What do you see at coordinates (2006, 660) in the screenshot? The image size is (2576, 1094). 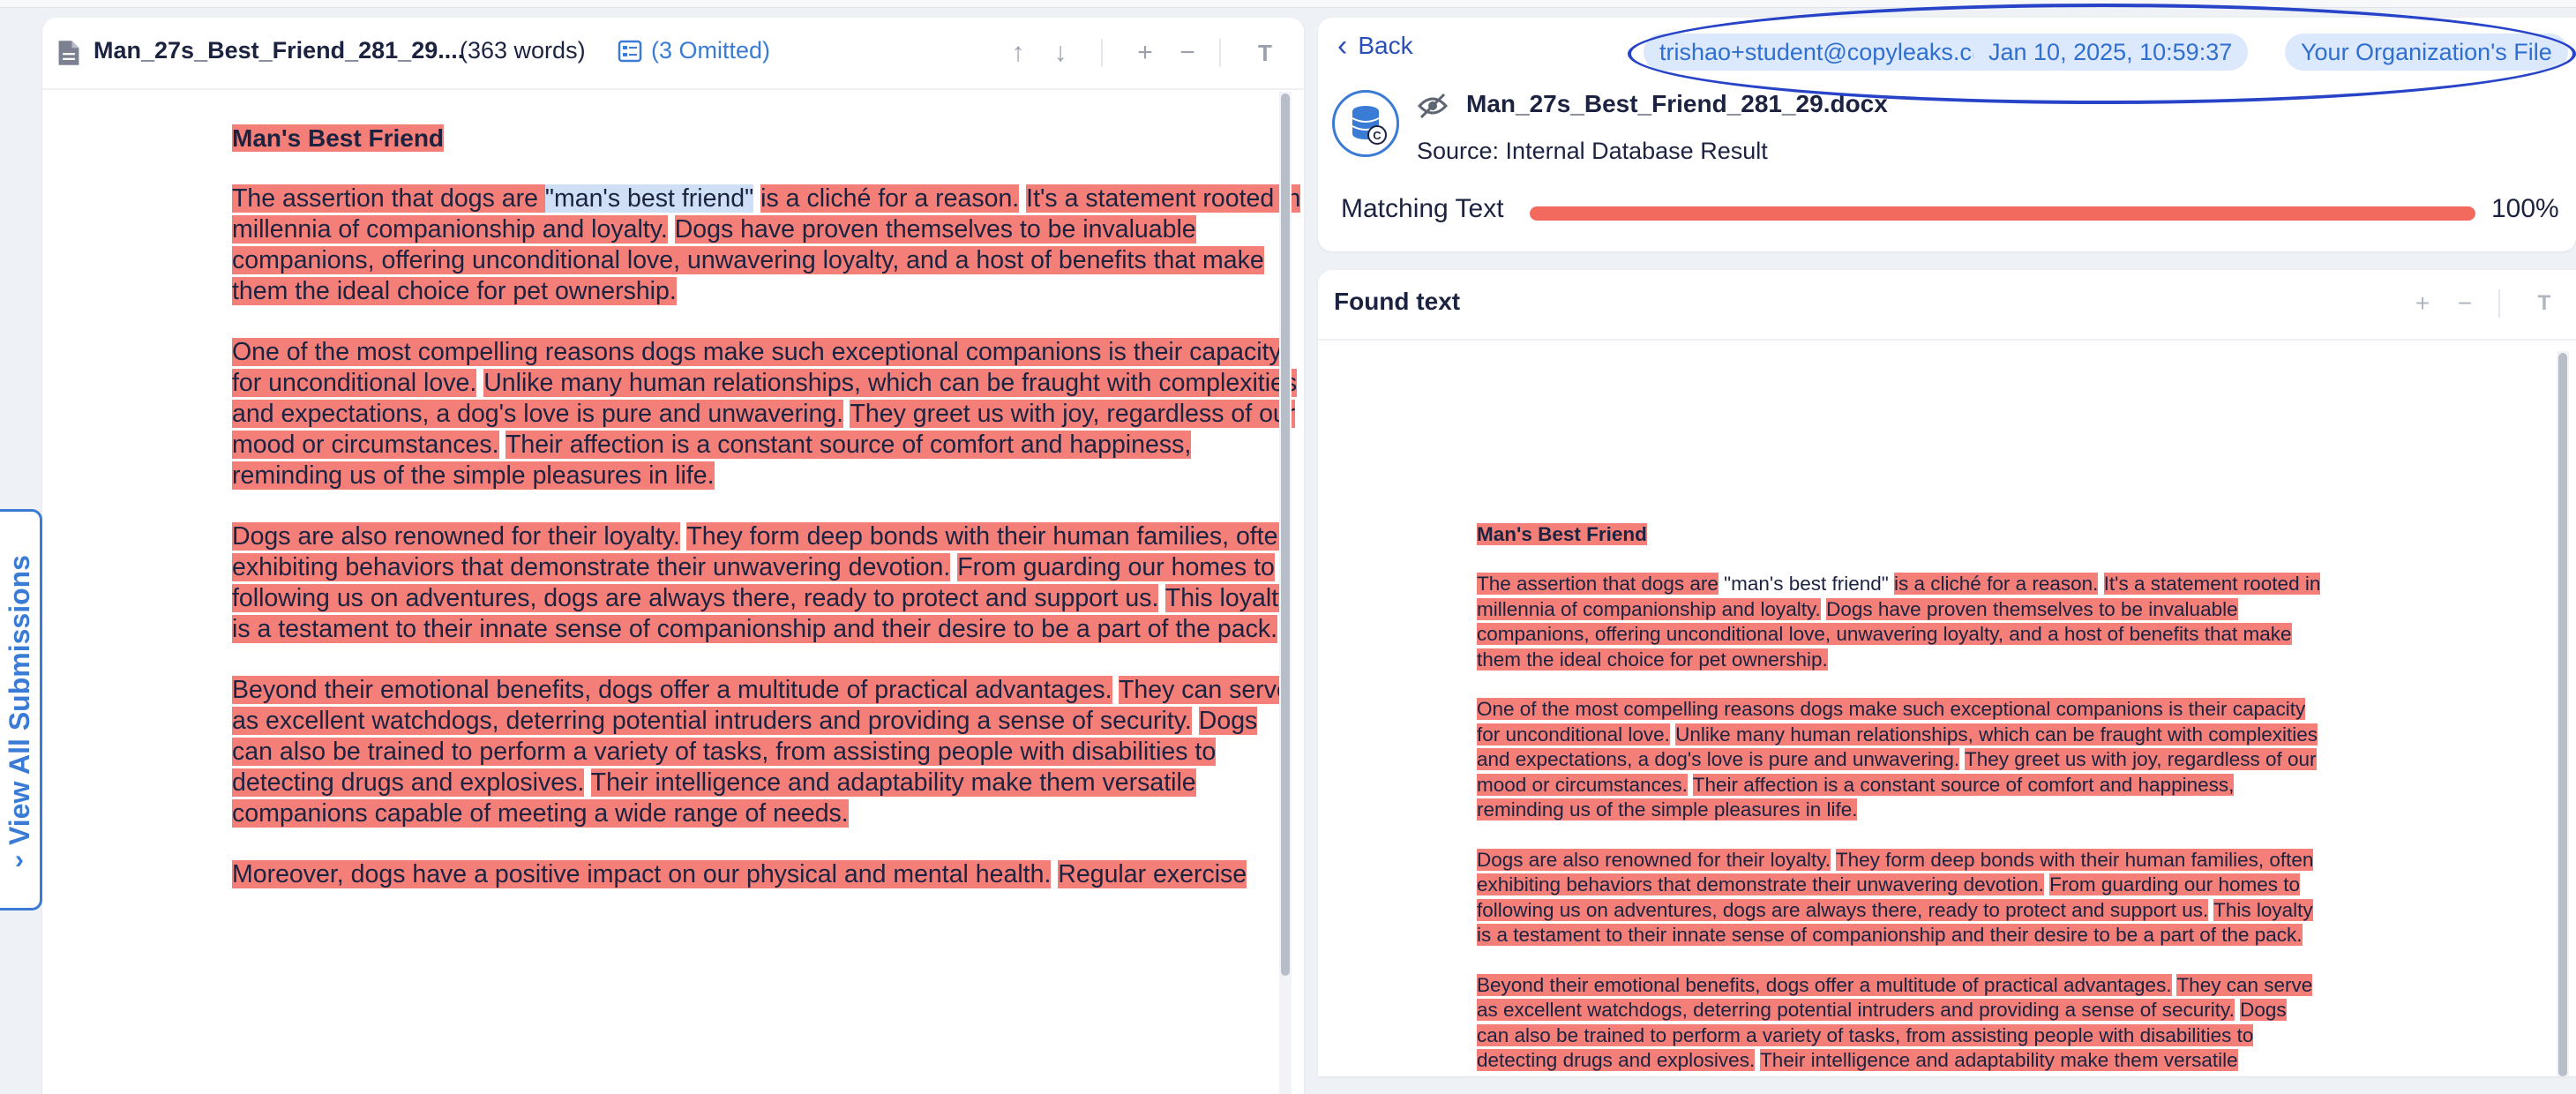 I see `document-line: them the ideal choice for pet ownership.` at bounding box center [2006, 660].